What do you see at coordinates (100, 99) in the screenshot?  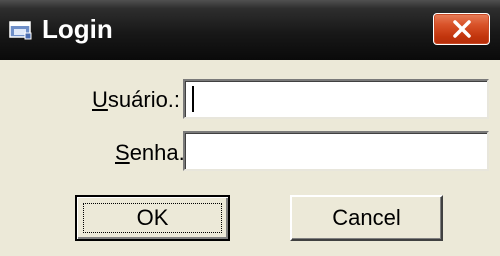 I see `usuario-label-mnemonic: U` at bounding box center [100, 99].